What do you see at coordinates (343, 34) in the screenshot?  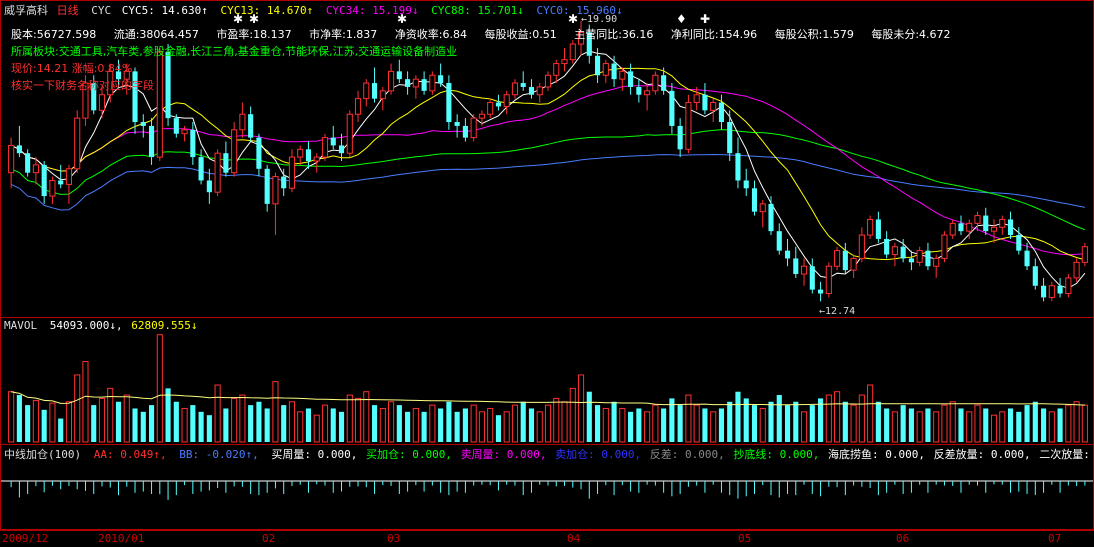 I see `info-pb: 市净率:1.837` at bounding box center [343, 34].